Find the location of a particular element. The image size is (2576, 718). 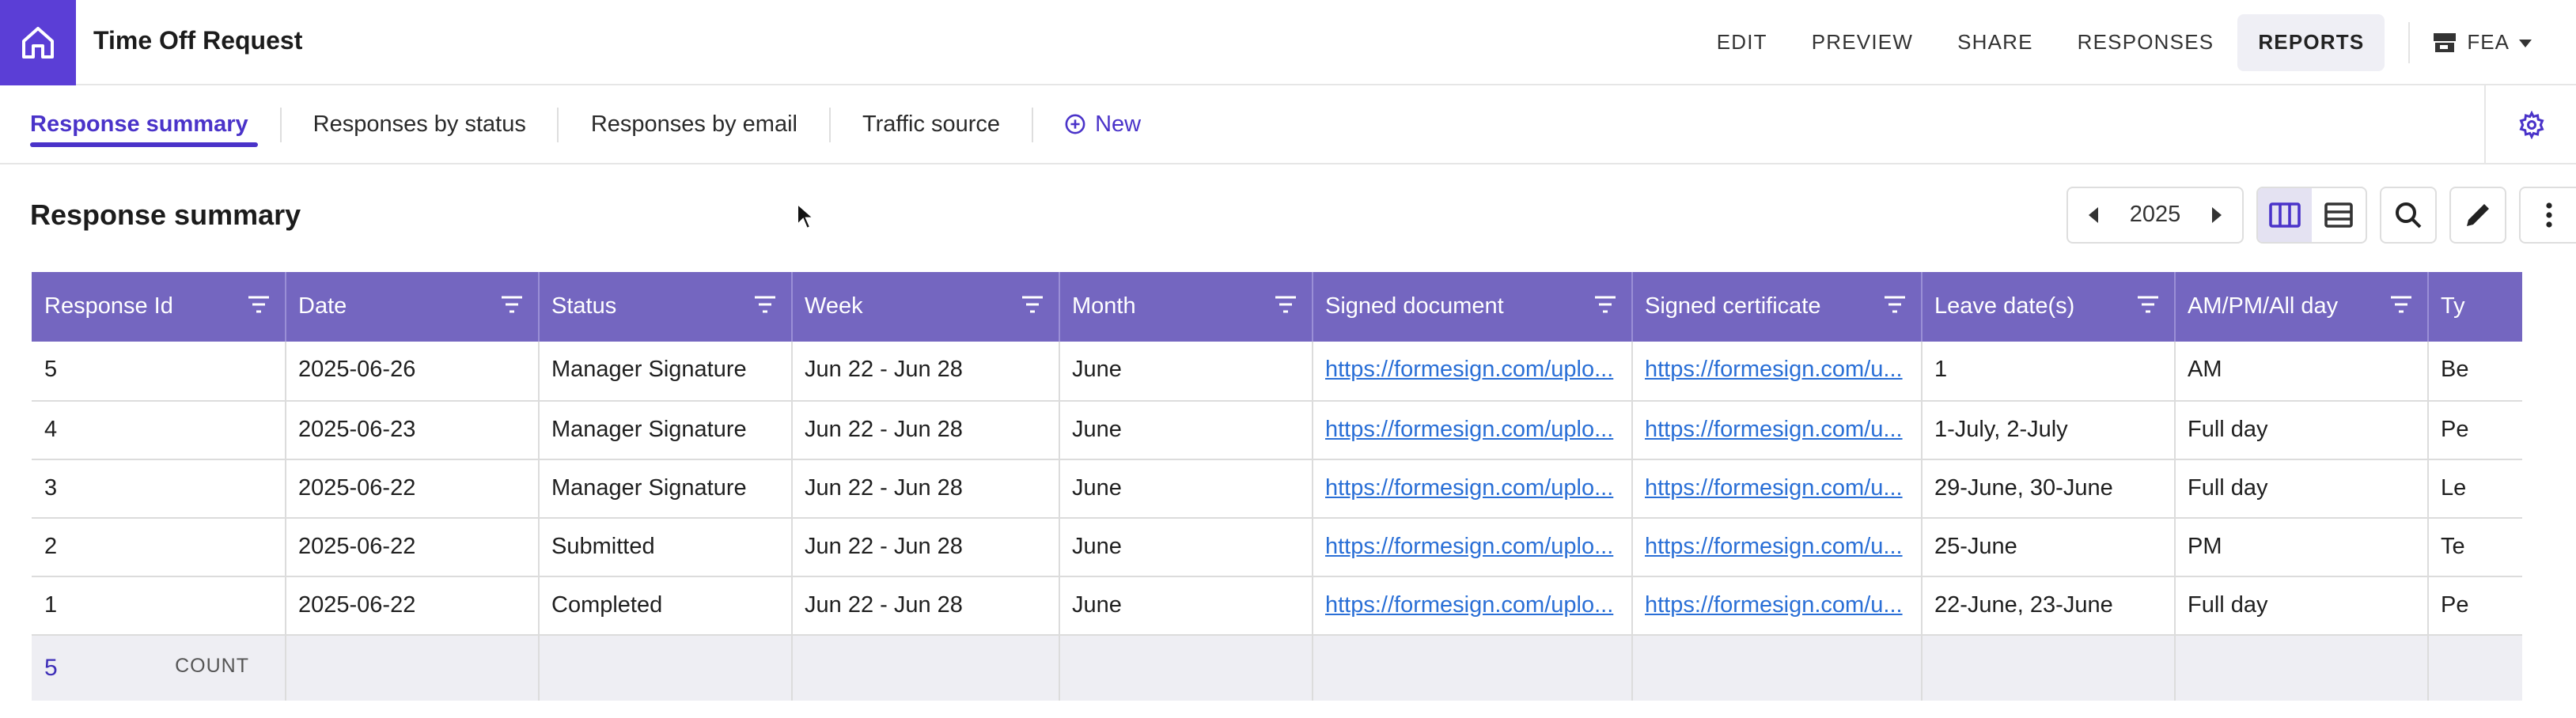

column-header: Month is located at coordinates (1186, 307).